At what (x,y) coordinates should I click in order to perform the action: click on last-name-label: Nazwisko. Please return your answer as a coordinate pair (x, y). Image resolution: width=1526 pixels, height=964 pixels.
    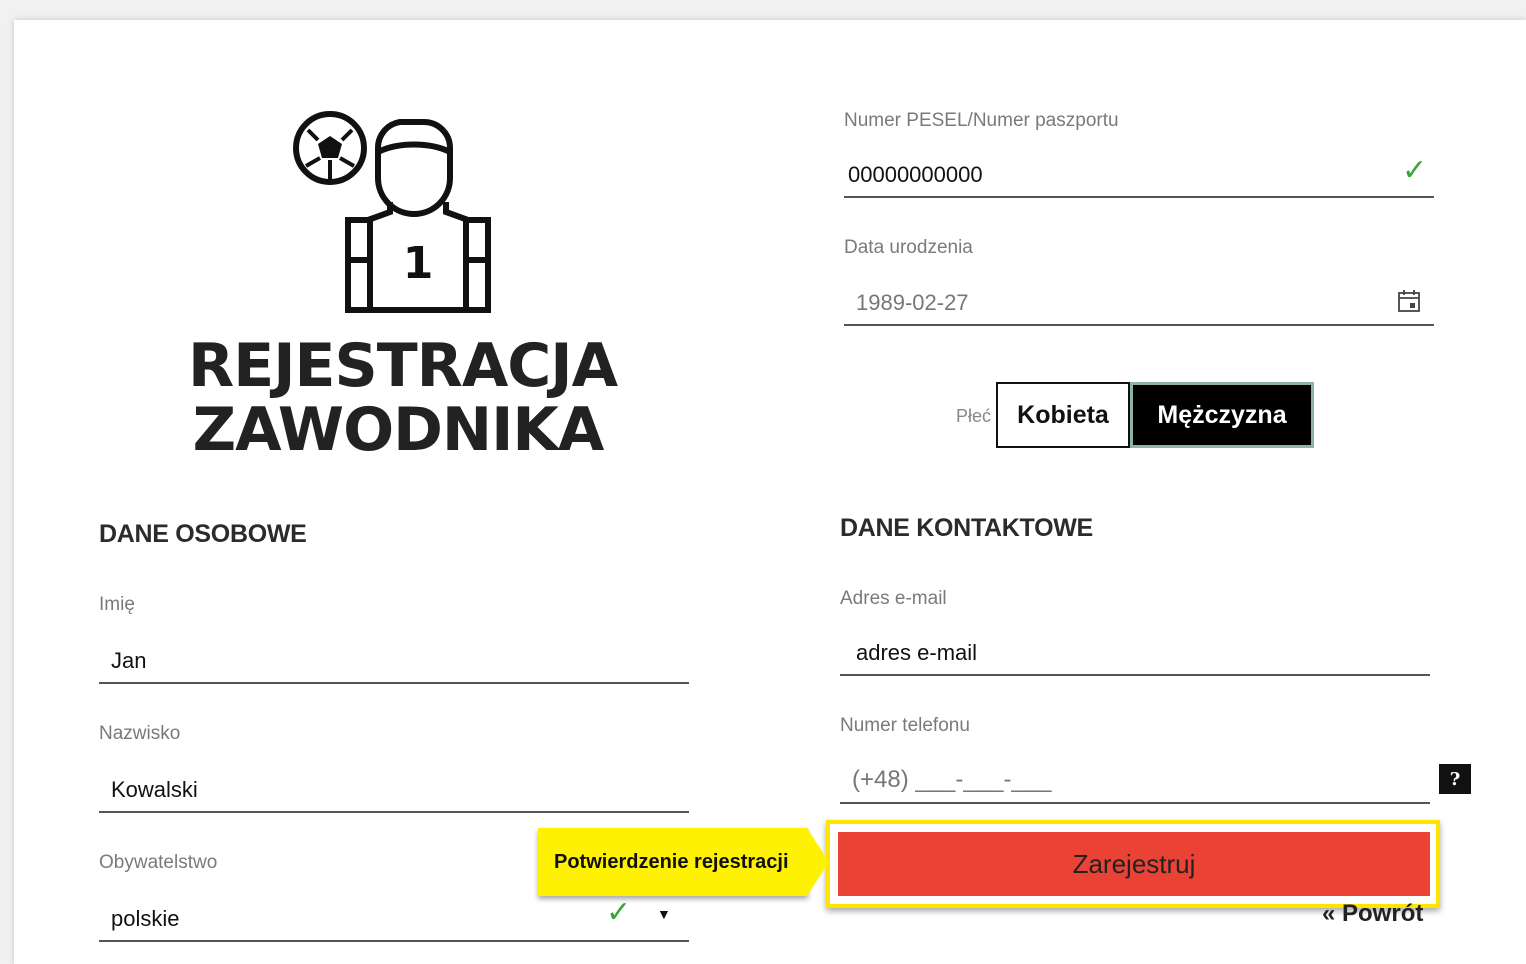
    Looking at the image, I should click on (140, 733).